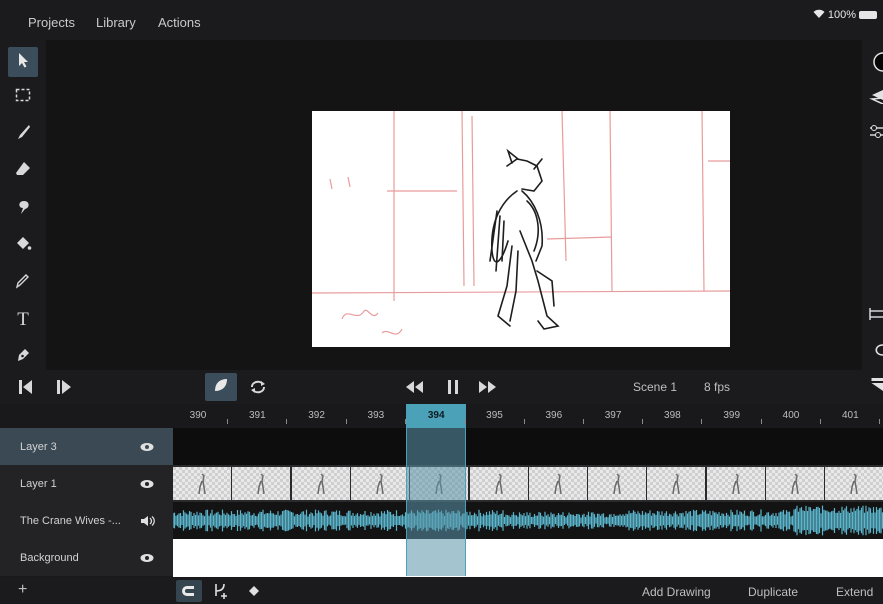  What do you see at coordinates (872, 205) in the screenshot?
I see `right-toolbar` at bounding box center [872, 205].